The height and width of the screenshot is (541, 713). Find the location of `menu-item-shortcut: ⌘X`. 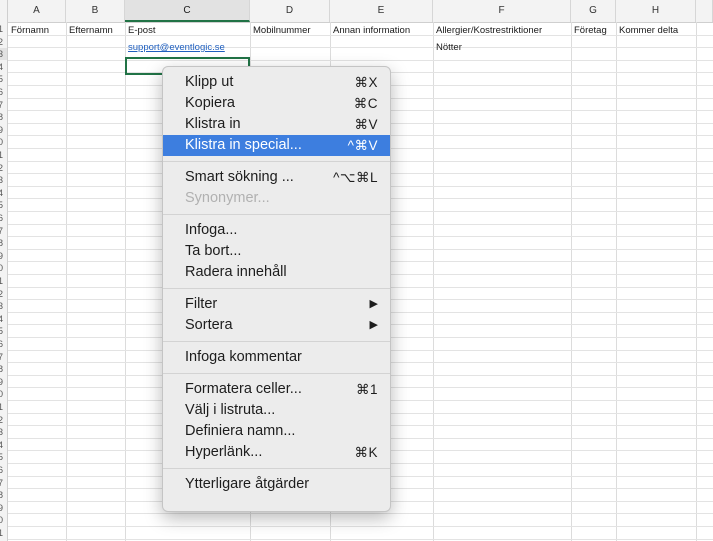

menu-item-shortcut: ⌘X is located at coordinates (366, 82).